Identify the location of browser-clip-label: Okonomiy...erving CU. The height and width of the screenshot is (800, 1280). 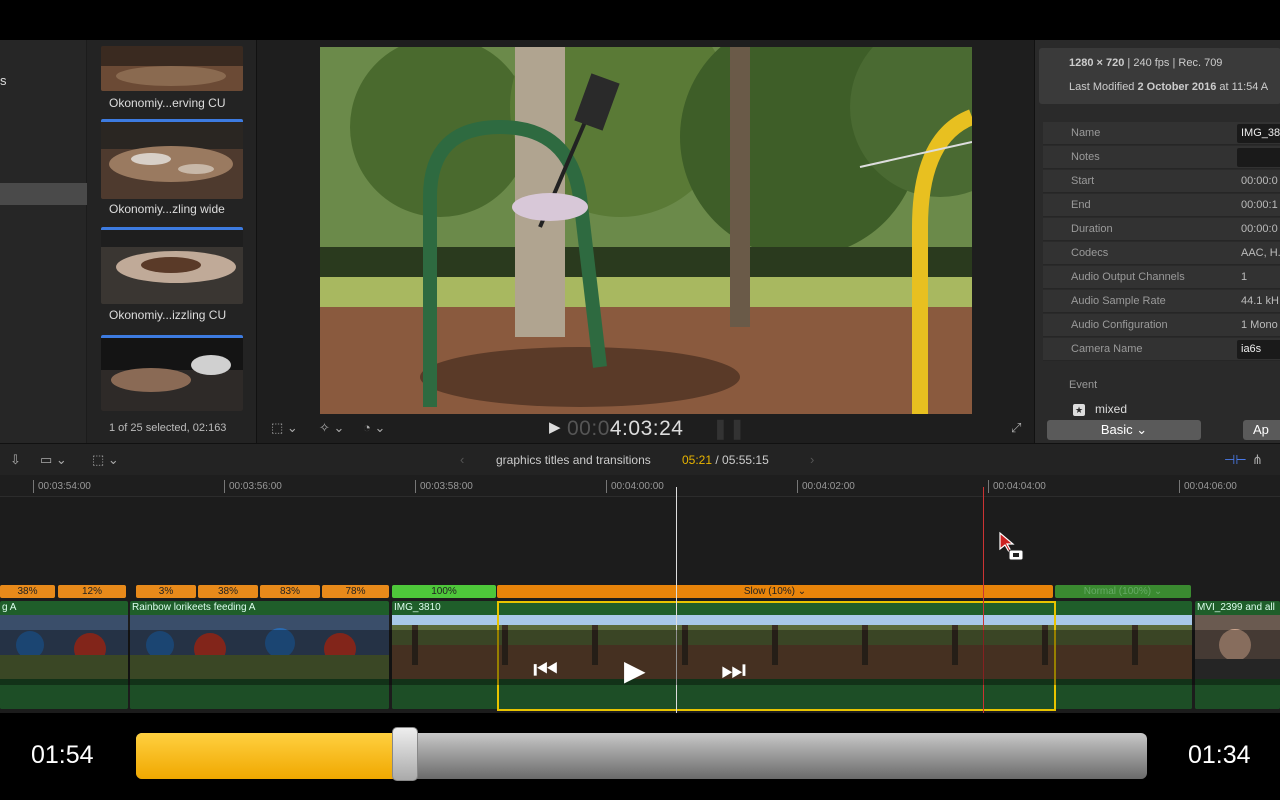
(167, 103).